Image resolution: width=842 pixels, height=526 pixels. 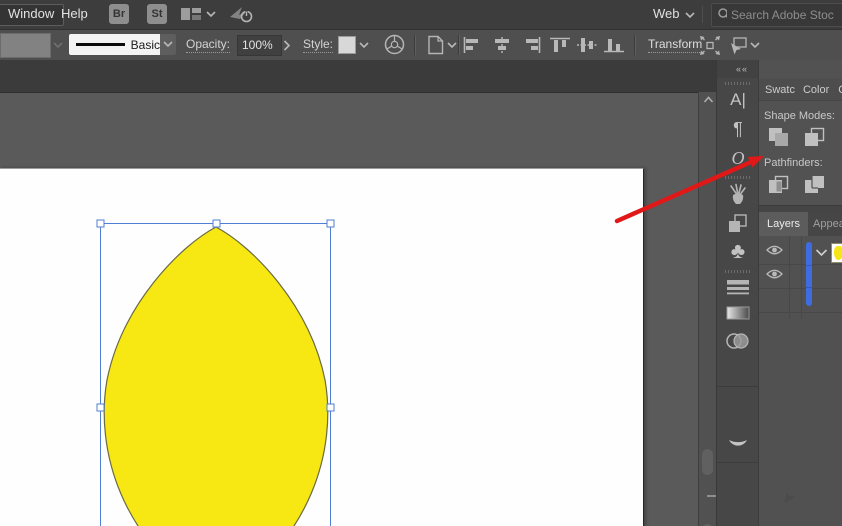 What do you see at coordinates (815, 137) in the screenshot?
I see `minus-front-button` at bounding box center [815, 137].